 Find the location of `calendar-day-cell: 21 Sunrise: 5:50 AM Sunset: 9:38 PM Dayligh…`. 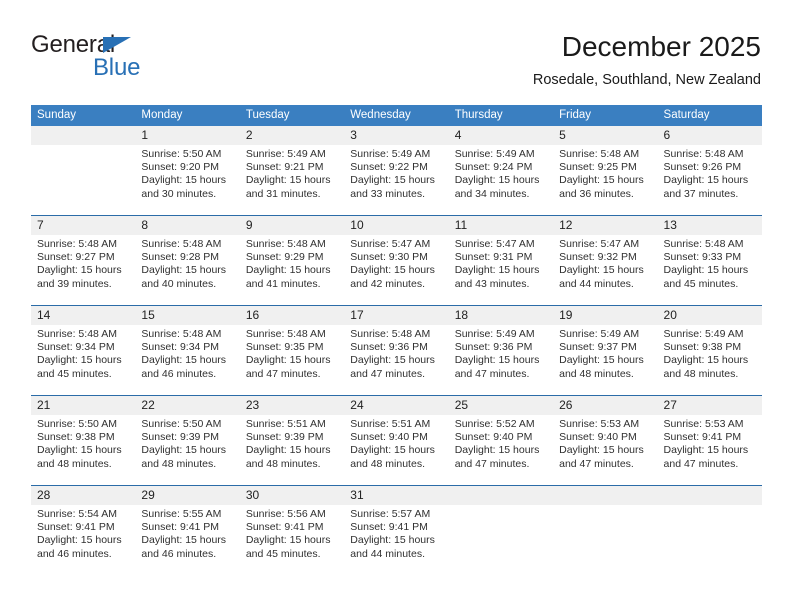

calendar-day-cell: 21 Sunrise: 5:50 AM Sunset: 9:38 PM Dayligh… is located at coordinates (83, 440).